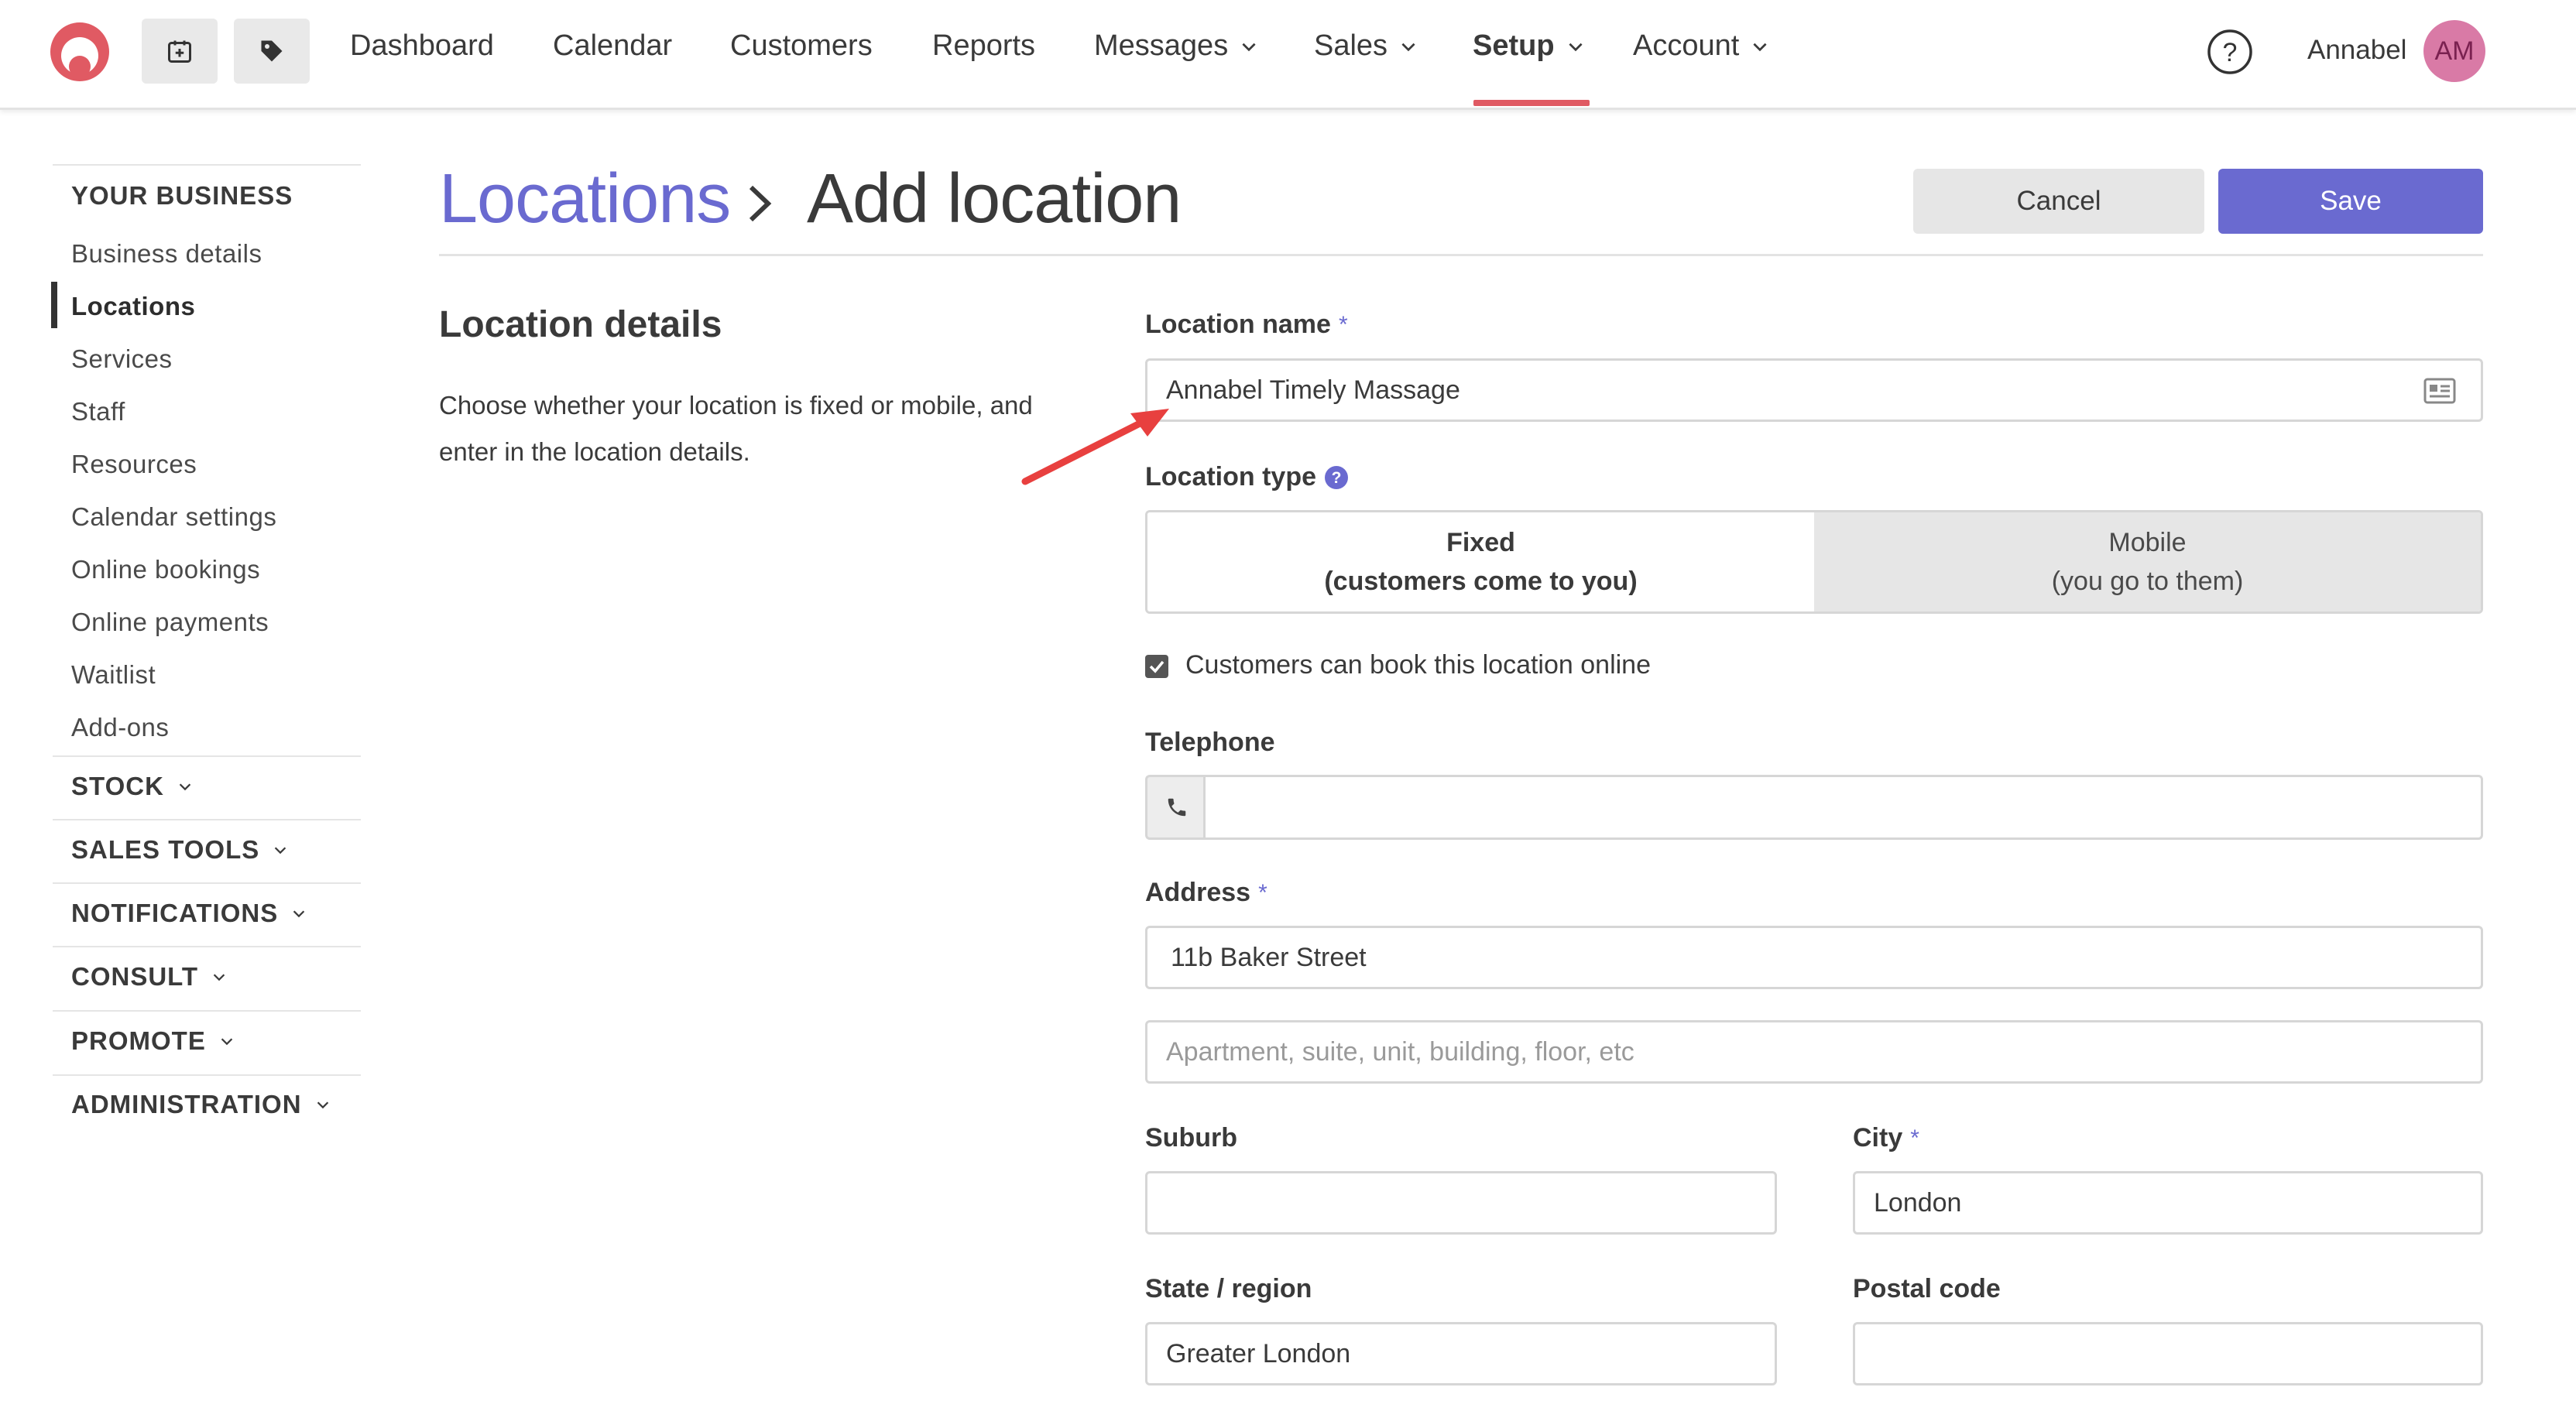 Image resolution: width=2576 pixels, height=1418 pixels. Describe the element at coordinates (79, 52) in the screenshot. I see `timely-logo` at that location.